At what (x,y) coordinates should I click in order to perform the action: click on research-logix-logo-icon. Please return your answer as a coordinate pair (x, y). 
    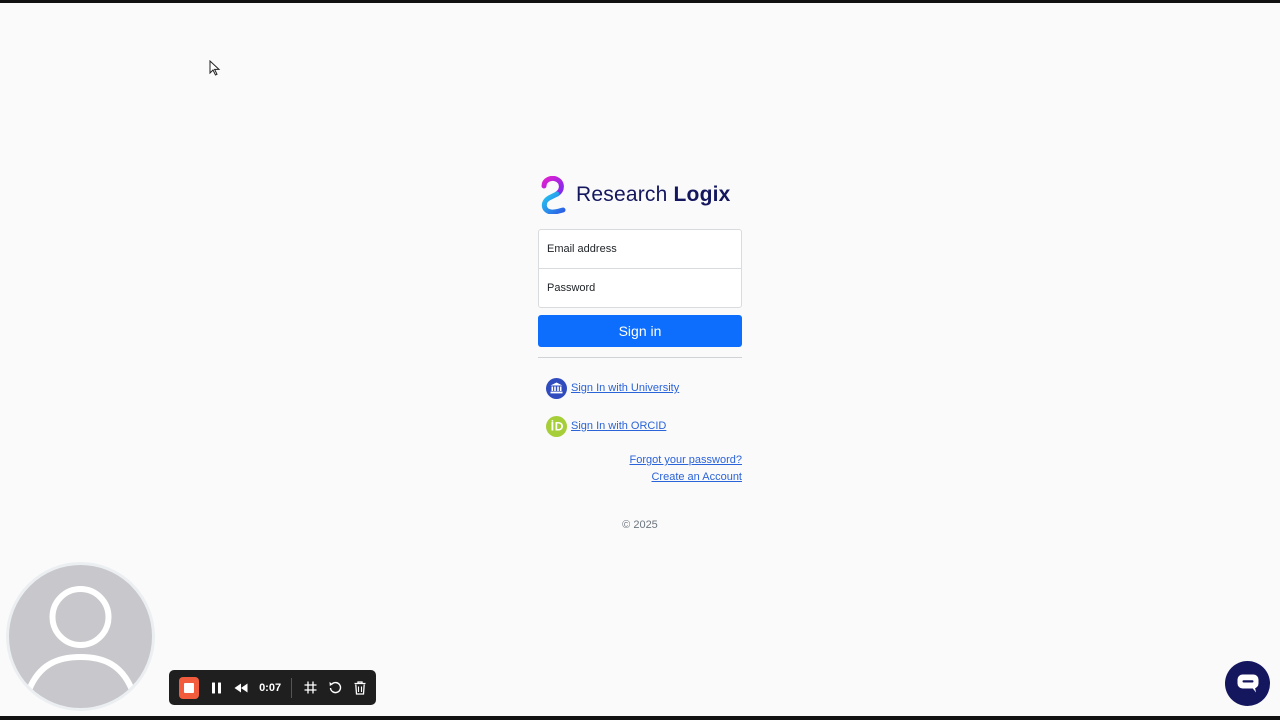
    Looking at the image, I should click on (553, 195).